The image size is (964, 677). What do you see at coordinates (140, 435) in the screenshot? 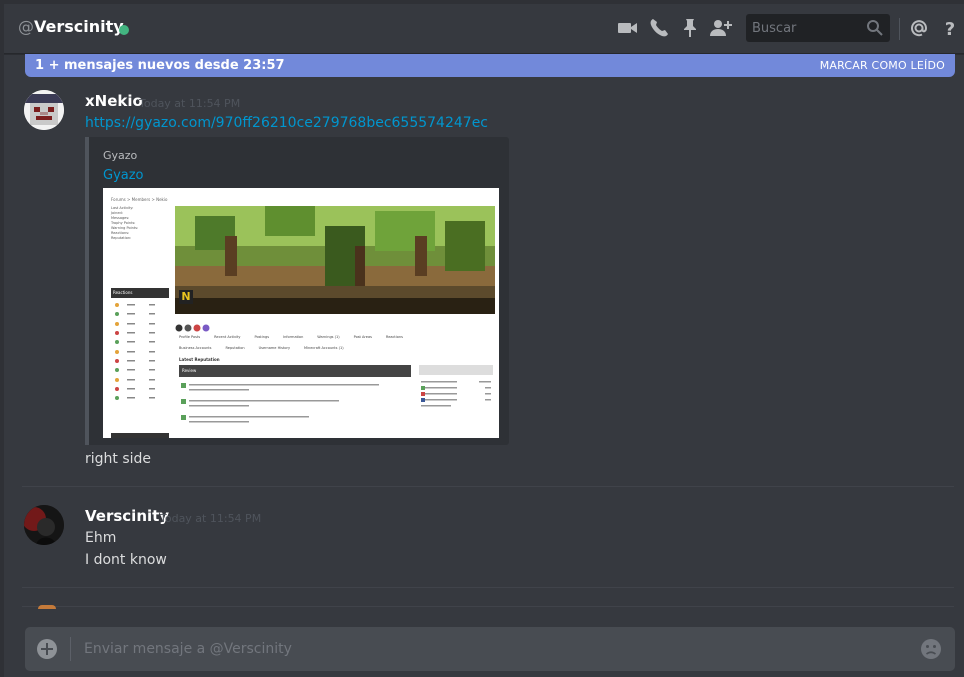
I see `embed-sidebar-footer` at bounding box center [140, 435].